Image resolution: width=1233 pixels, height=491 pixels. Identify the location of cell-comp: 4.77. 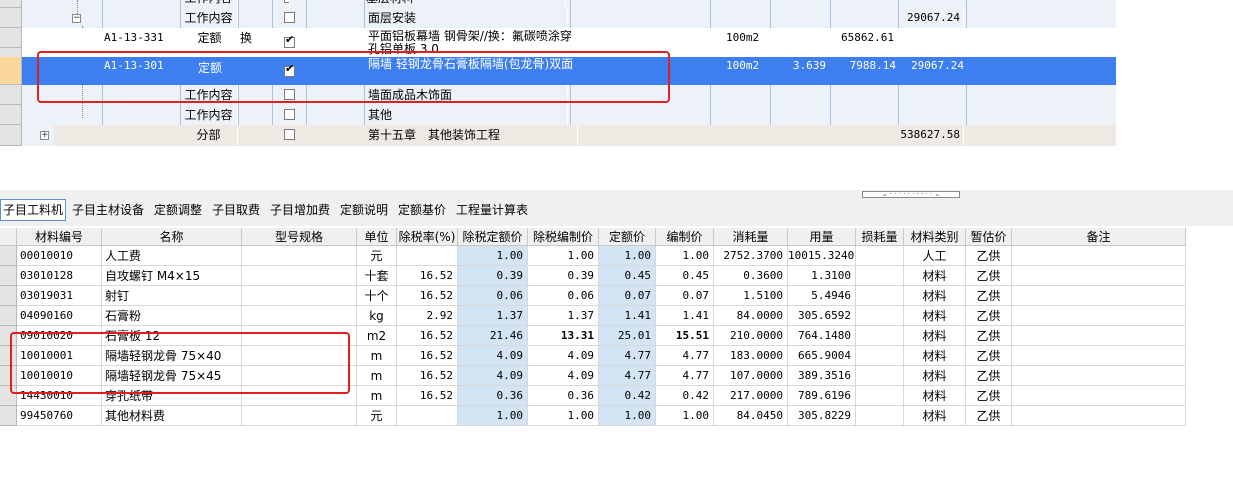
(685, 356).